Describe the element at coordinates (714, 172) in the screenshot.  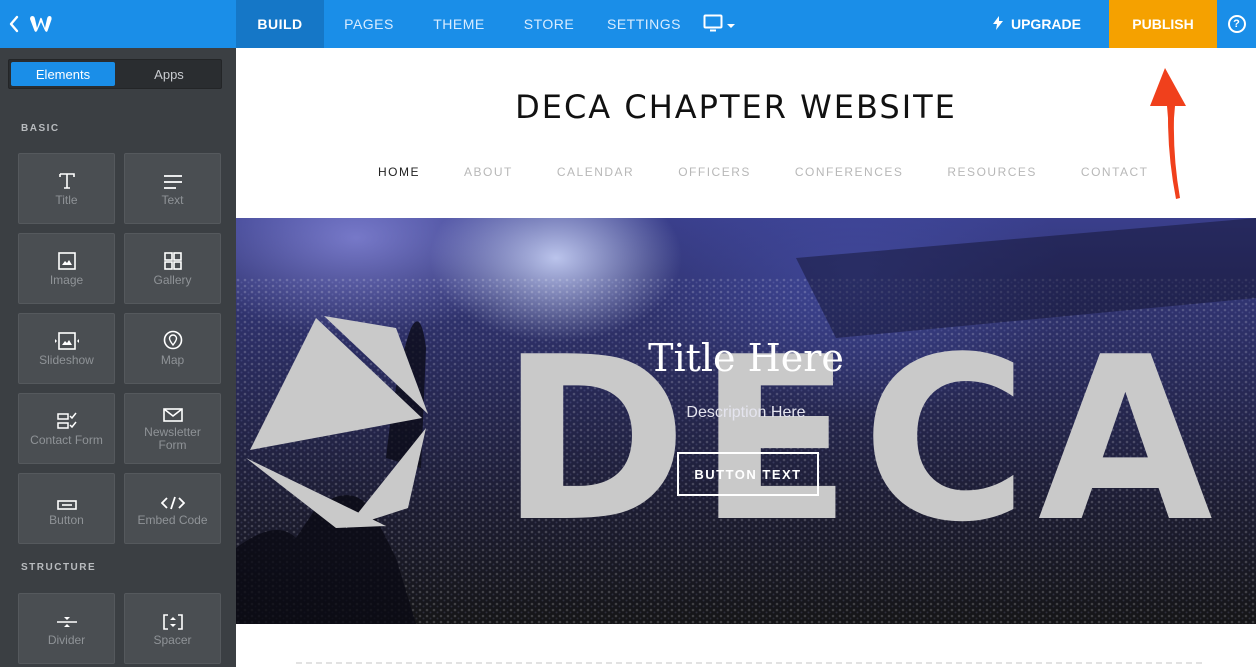
I see `site-nav-officers: OFFICERS` at that location.